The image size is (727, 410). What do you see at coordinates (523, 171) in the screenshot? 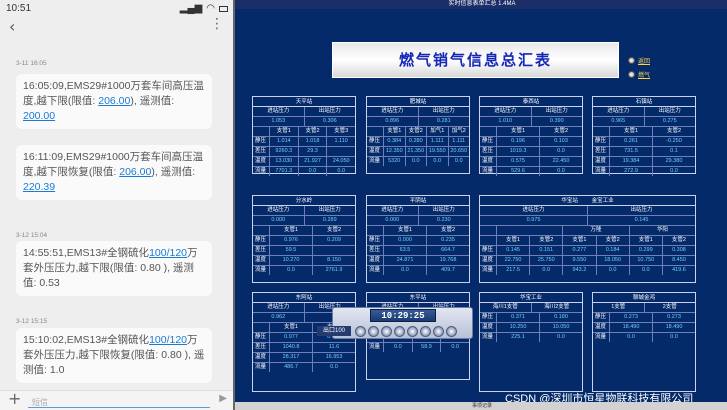
I see `measurement-row: 流量 529.6 0.0` at bounding box center [523, 171].